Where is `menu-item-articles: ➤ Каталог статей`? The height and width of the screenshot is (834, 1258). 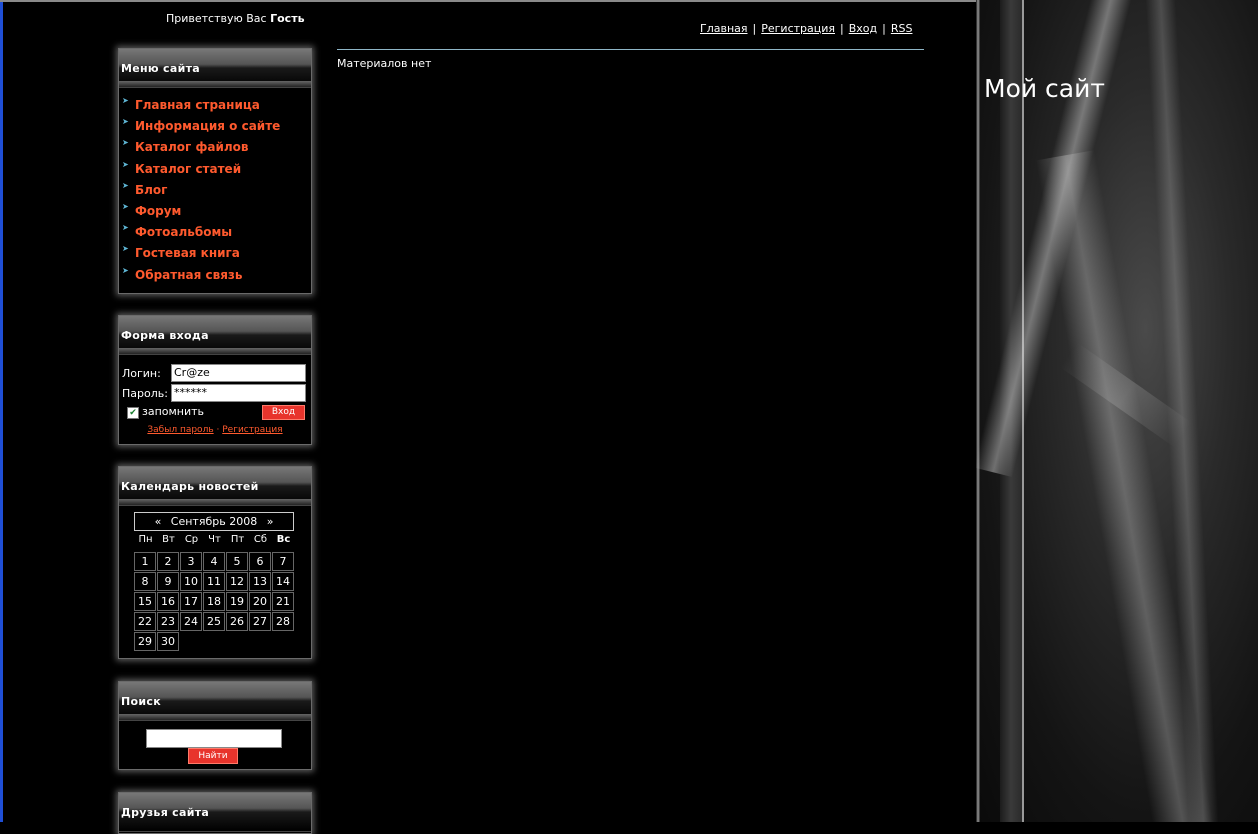 menu-item-articles: ➤ Каталог статей is located at coordinates (215, 168).